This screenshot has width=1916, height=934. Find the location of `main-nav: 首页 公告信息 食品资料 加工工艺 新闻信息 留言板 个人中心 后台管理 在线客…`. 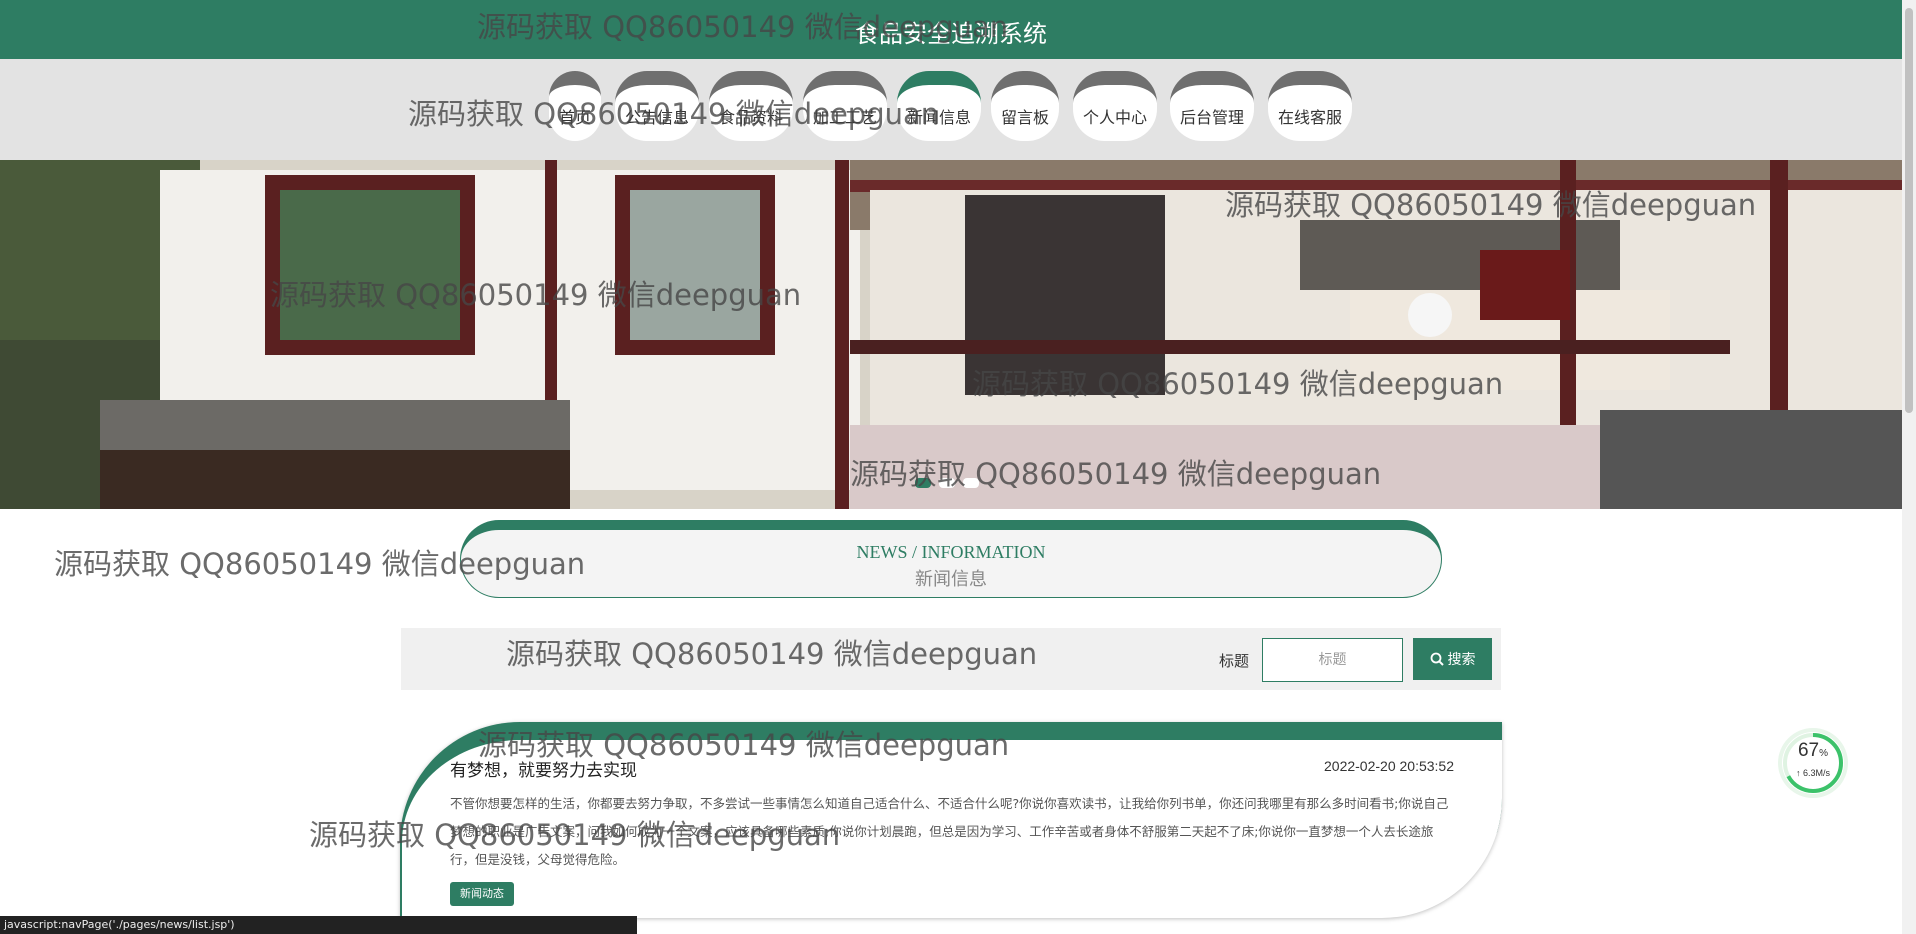

main-nav: 首页 公告信息 食品资料 加工工艺 新闻信息 留言板 个人中心 后台管理 在线客… is located at coordinates (951, 109).